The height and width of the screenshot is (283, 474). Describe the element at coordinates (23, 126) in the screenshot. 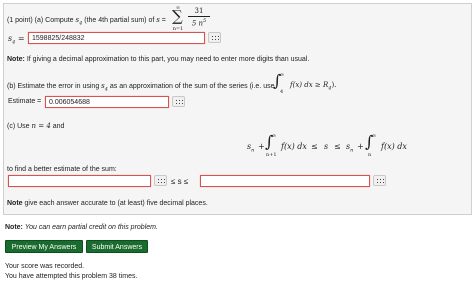

I see `part-c-text: Use` at that location.